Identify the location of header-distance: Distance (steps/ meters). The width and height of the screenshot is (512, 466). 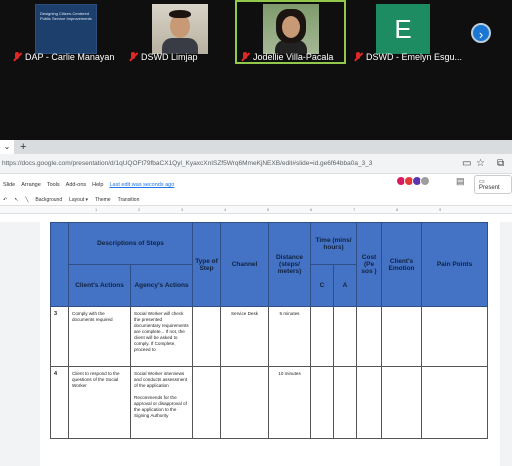
(290, 264).